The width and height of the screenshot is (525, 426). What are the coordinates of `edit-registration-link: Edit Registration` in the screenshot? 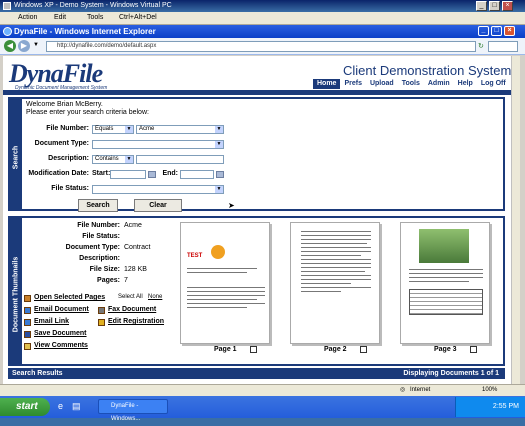 It's located at (136, 321).